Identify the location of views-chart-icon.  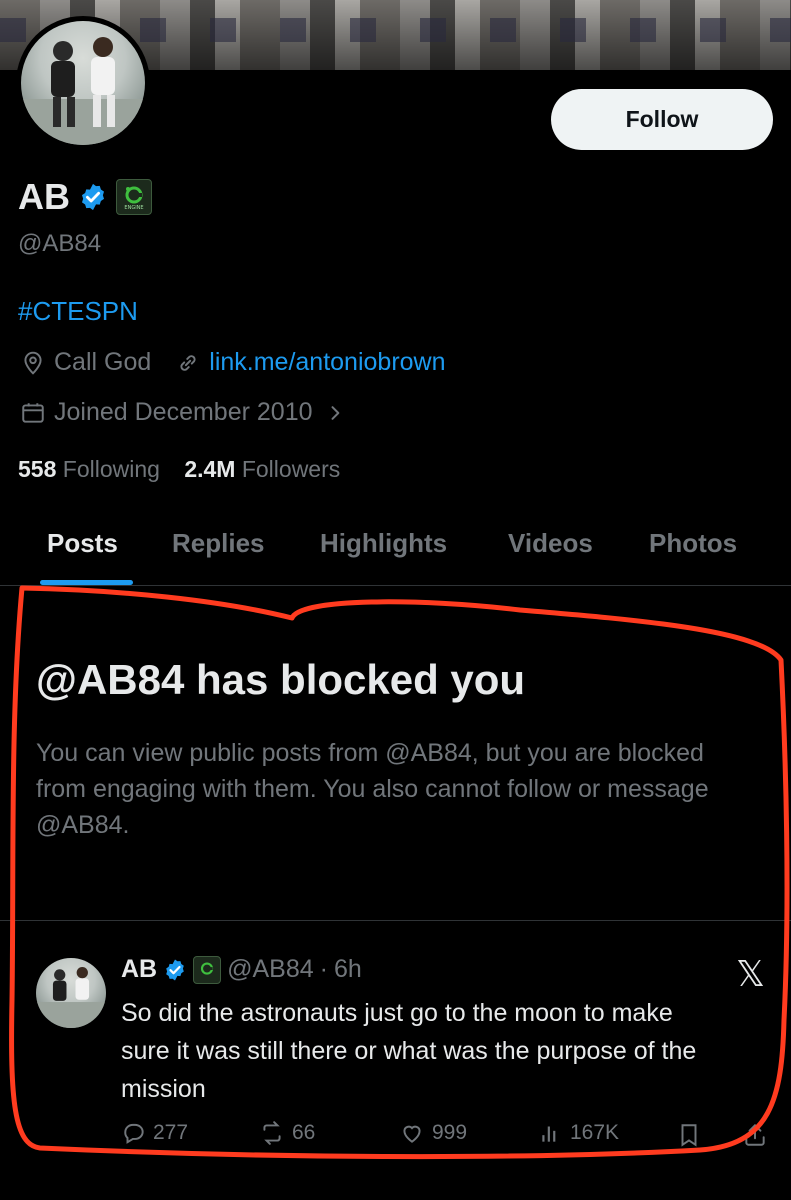
(549, 1134).